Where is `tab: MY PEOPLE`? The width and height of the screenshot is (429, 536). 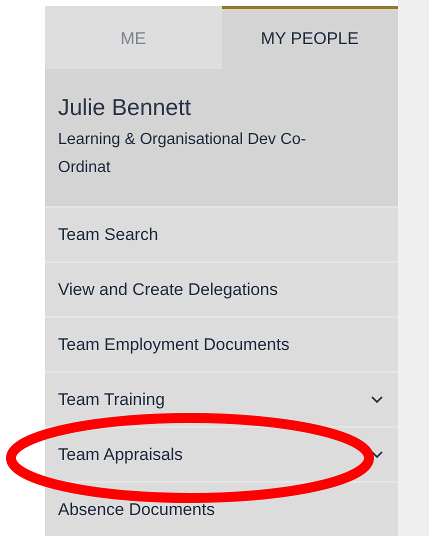
tab: MY PEOPLE is located at coordinates (310, 38).